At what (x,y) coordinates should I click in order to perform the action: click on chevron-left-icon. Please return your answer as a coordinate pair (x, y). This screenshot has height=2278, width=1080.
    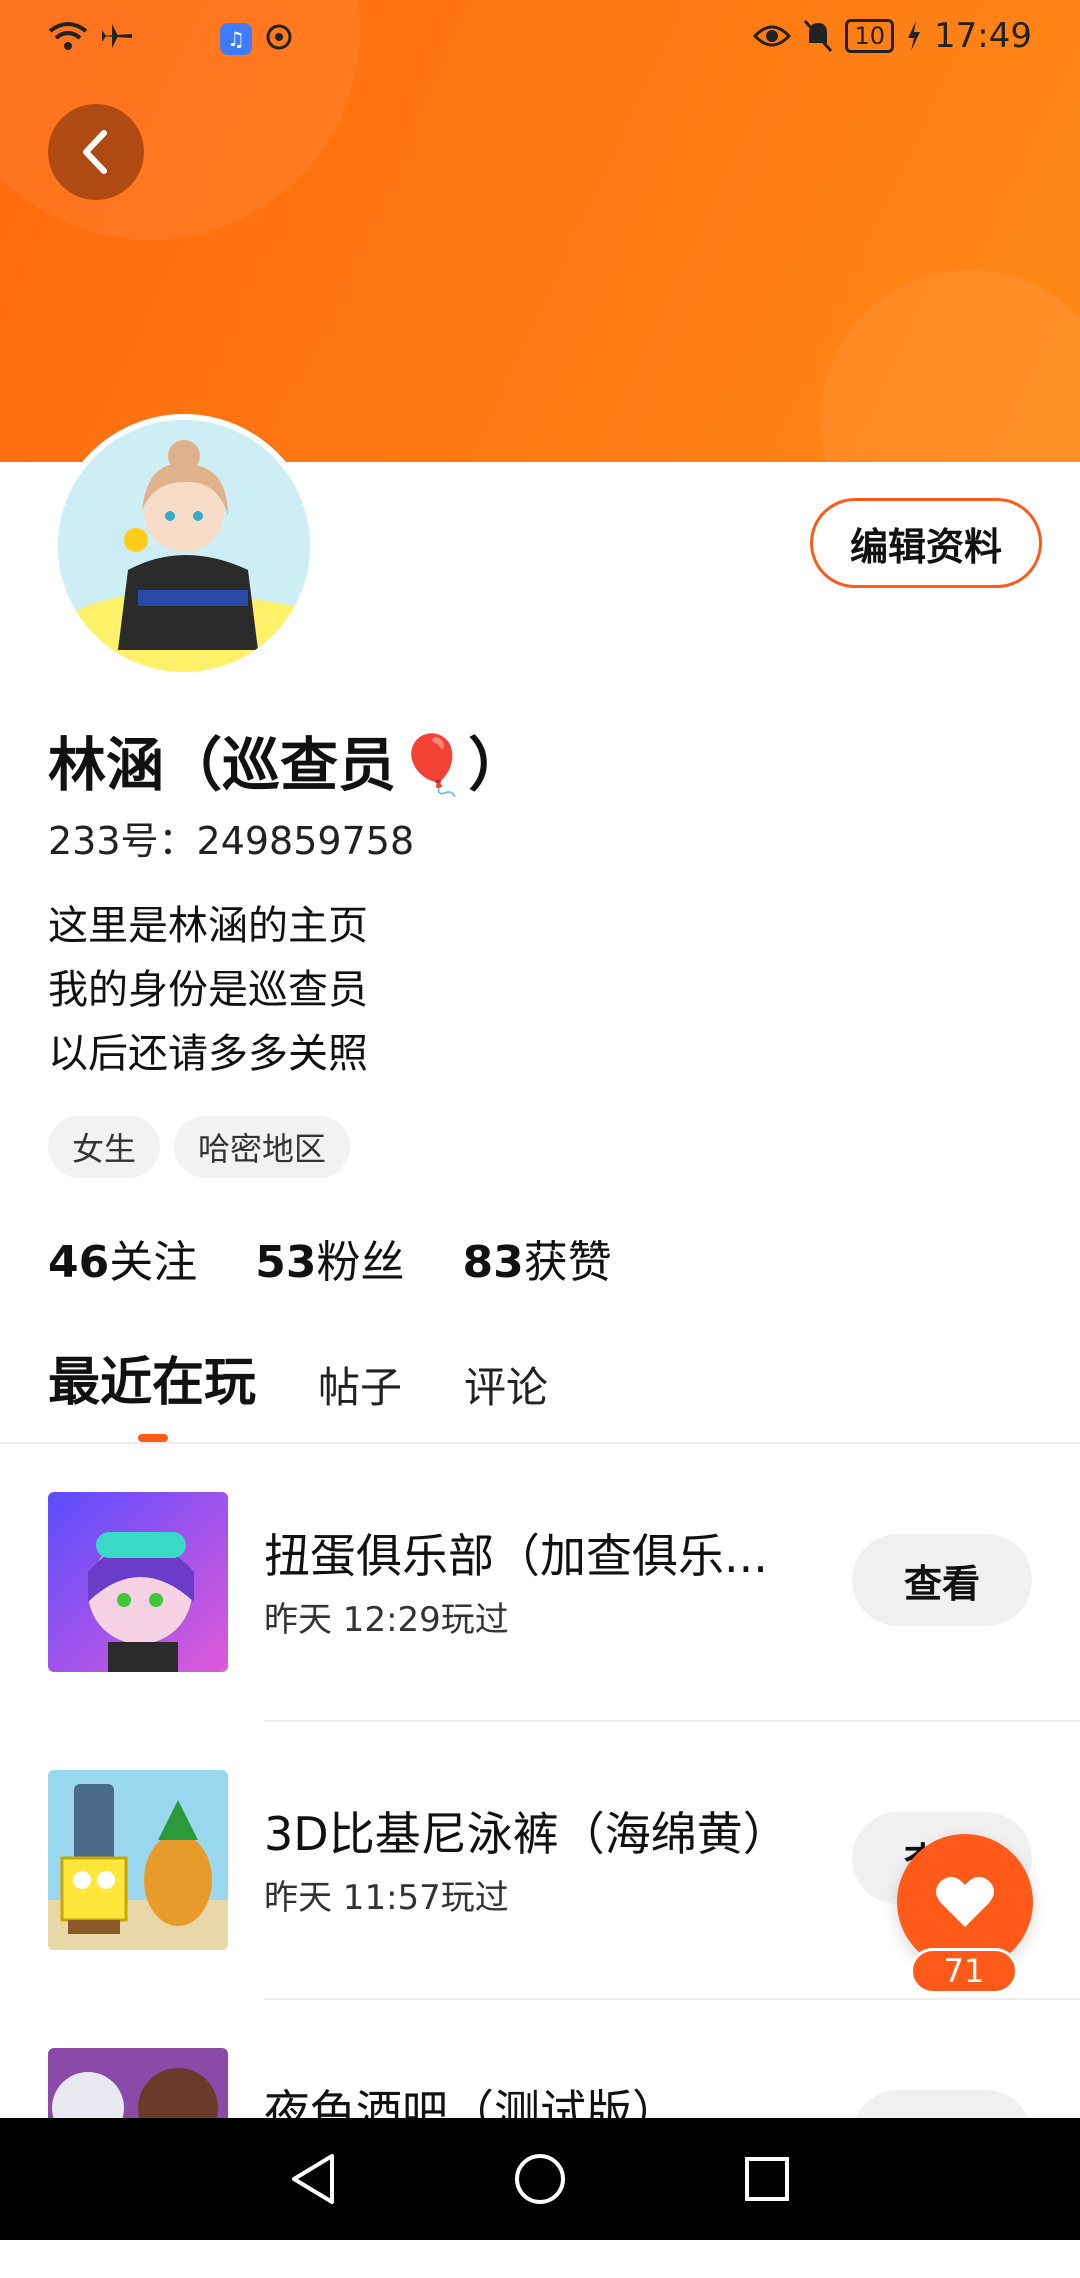
    Looking at the image, I should click on (95, 152).